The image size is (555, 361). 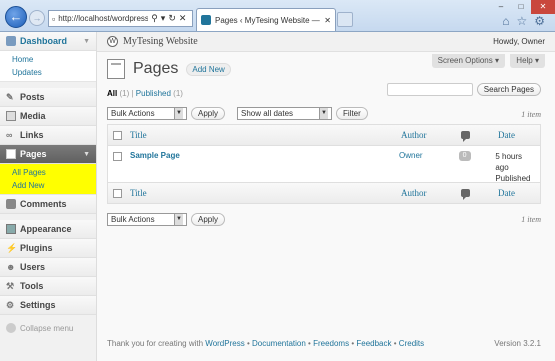 I want to click on pages-submenu: All Pages Add New, so click(x=48, y=179).